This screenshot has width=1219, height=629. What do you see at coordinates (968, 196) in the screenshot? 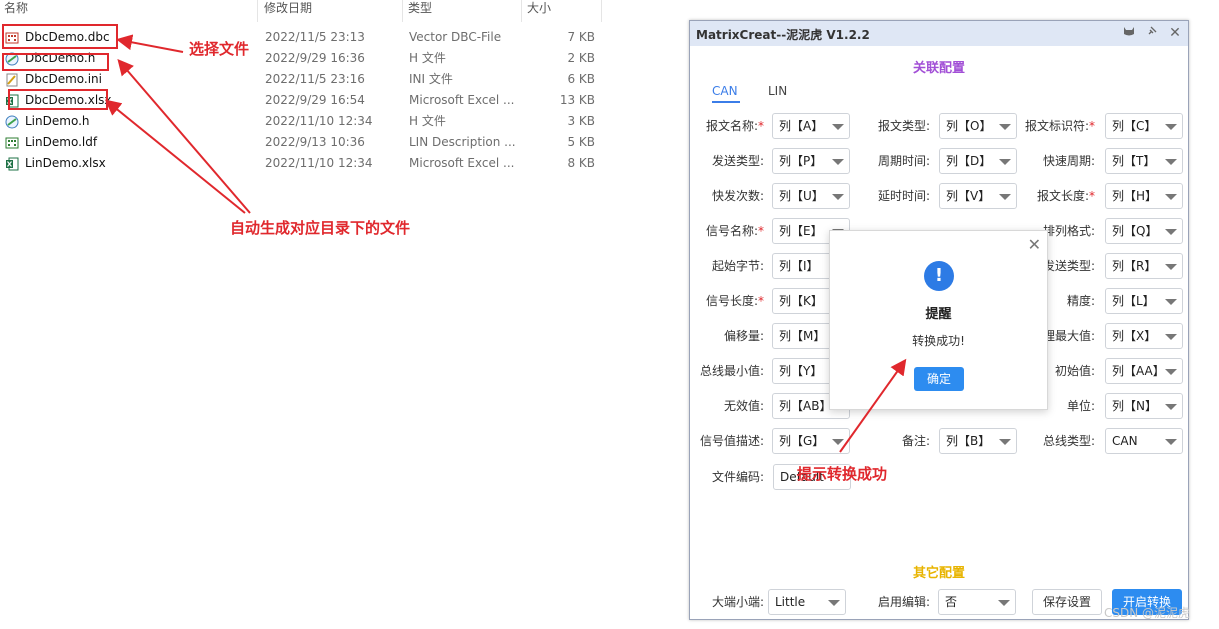
I see `column-select-value: 列【V】` at bounding box center [968, 196].